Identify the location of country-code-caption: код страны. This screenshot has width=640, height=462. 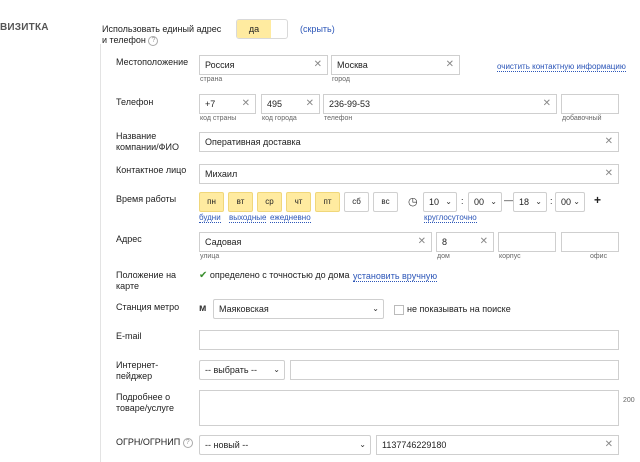
(218, 118).